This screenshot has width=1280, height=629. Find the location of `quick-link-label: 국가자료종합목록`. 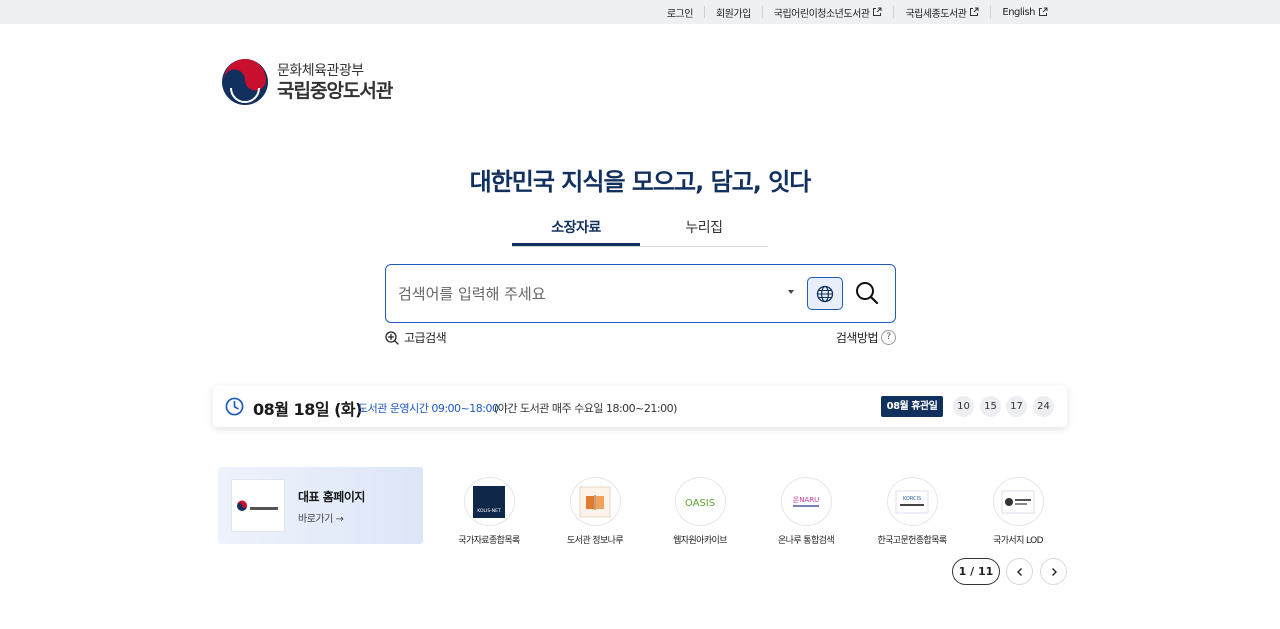

quick-link-label: 국가자료종합목록 is located at coordinates (489, 541).